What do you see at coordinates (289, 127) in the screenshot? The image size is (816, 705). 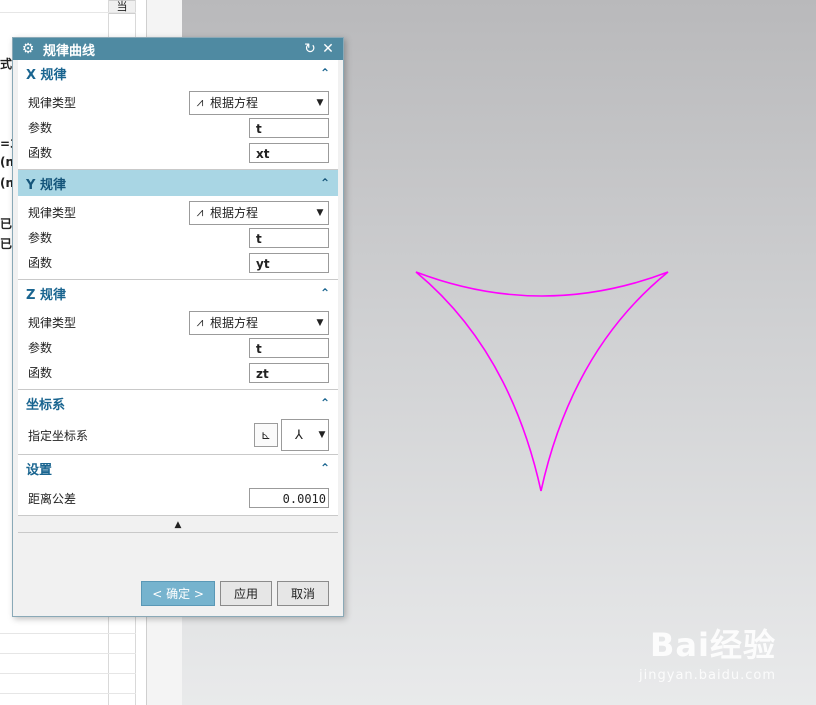 I see `x-param-input: t` at bounding box center [289, 127].